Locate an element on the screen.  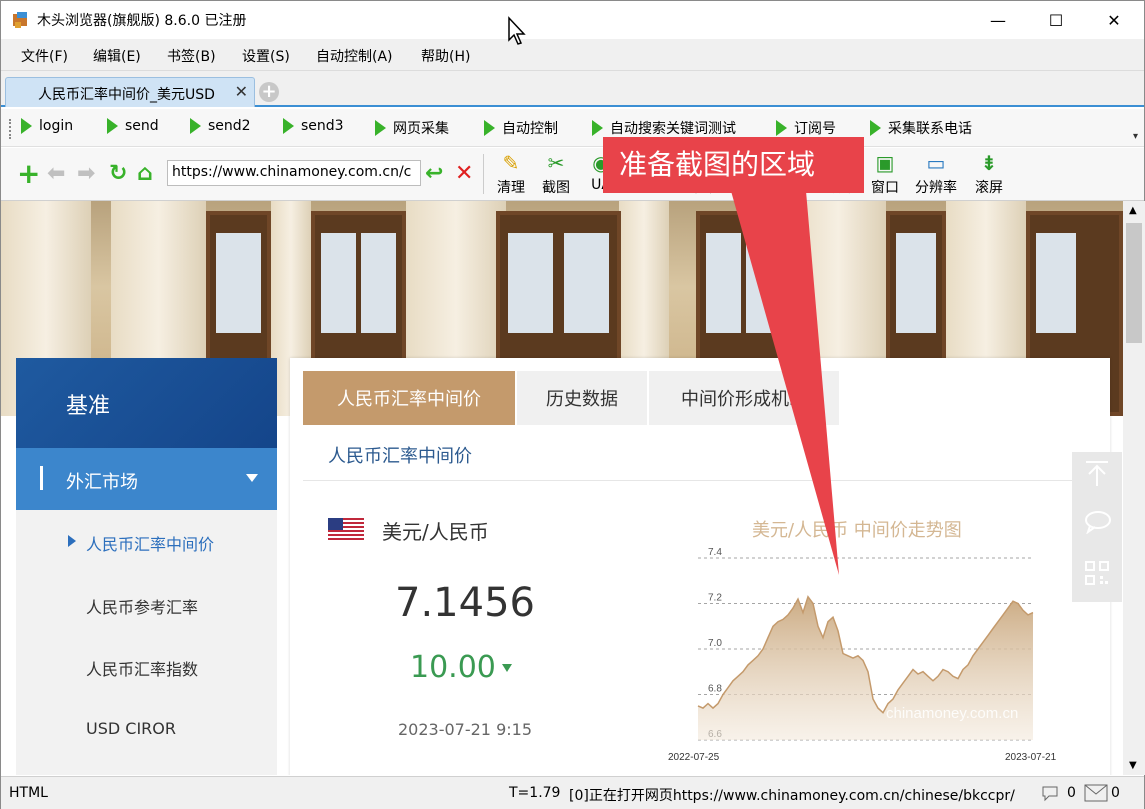
tab-active: 人民币汇率中间价_美元USD ✕ is located at coordinates (130, 92).